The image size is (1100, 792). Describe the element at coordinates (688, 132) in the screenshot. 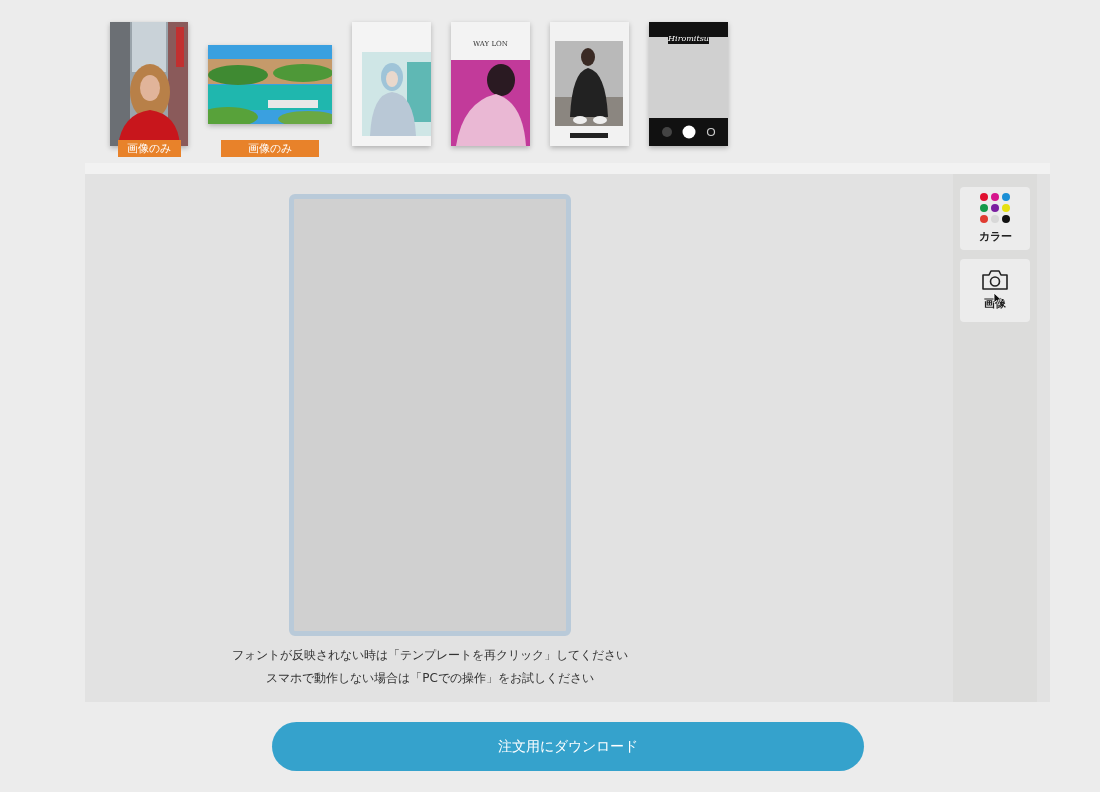

I see `camera-controls-icon` at that location.